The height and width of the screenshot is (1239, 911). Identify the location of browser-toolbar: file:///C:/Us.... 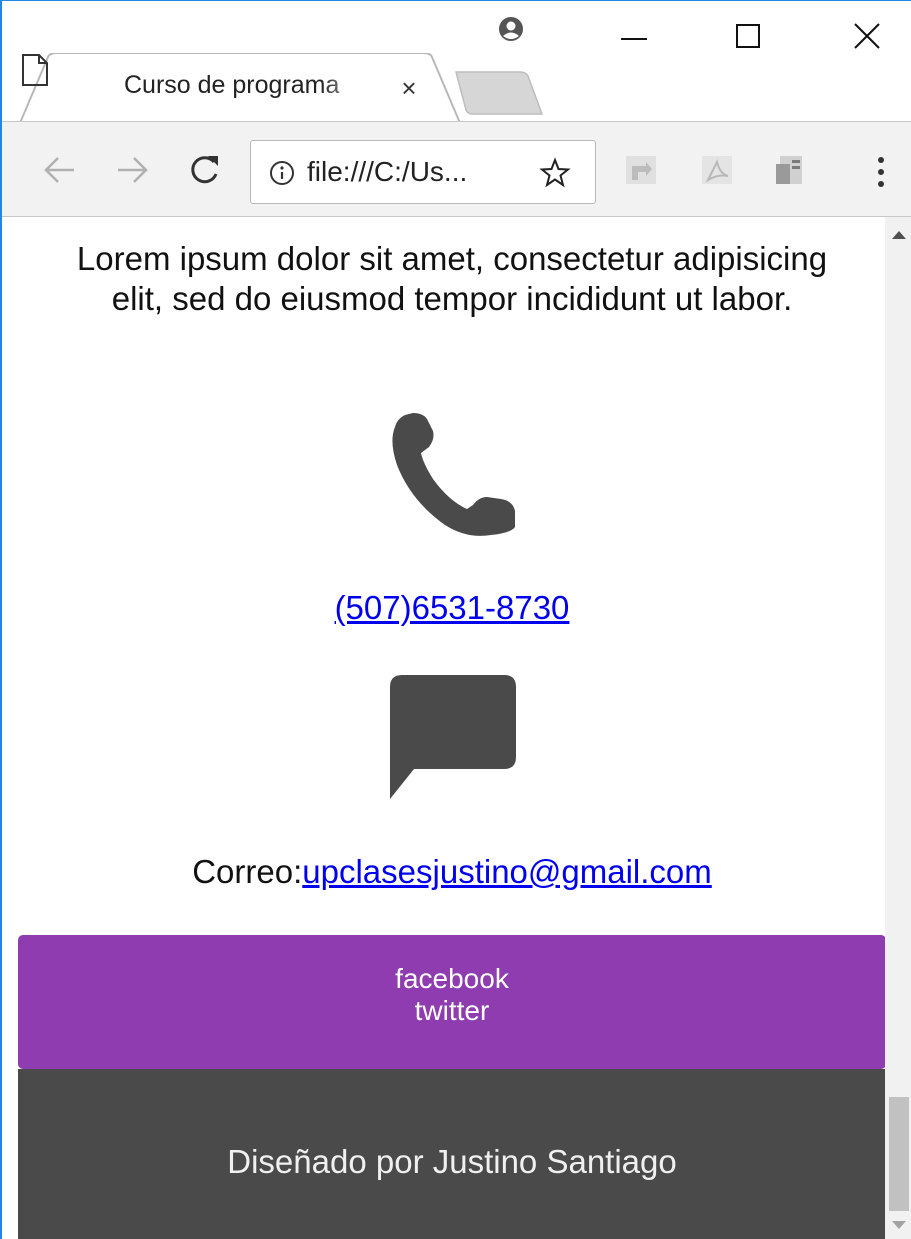
(456, 169).